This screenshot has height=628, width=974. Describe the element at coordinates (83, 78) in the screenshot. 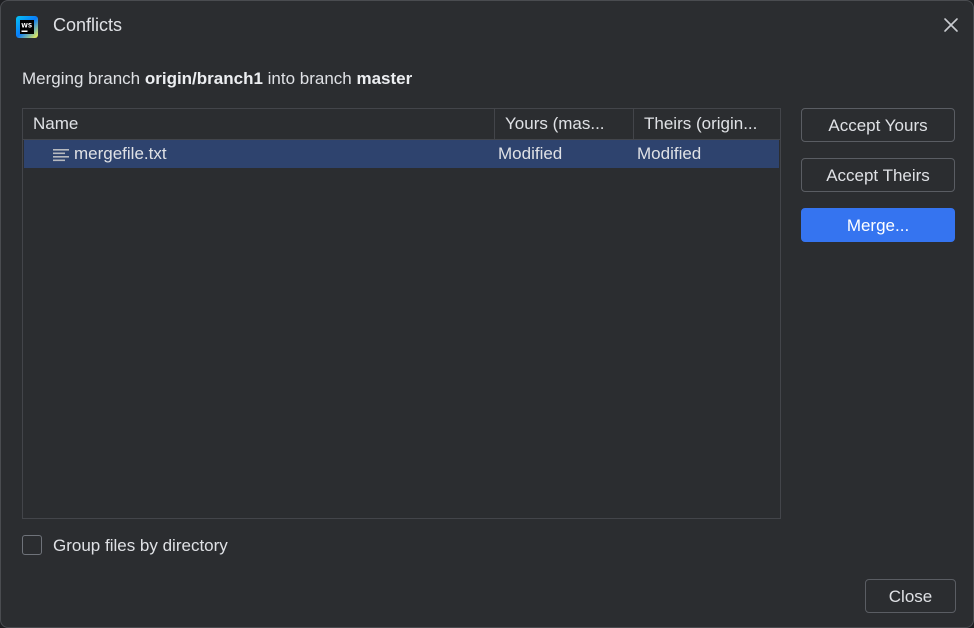

I see `merge-description-prefix: Merging branch` at that location.